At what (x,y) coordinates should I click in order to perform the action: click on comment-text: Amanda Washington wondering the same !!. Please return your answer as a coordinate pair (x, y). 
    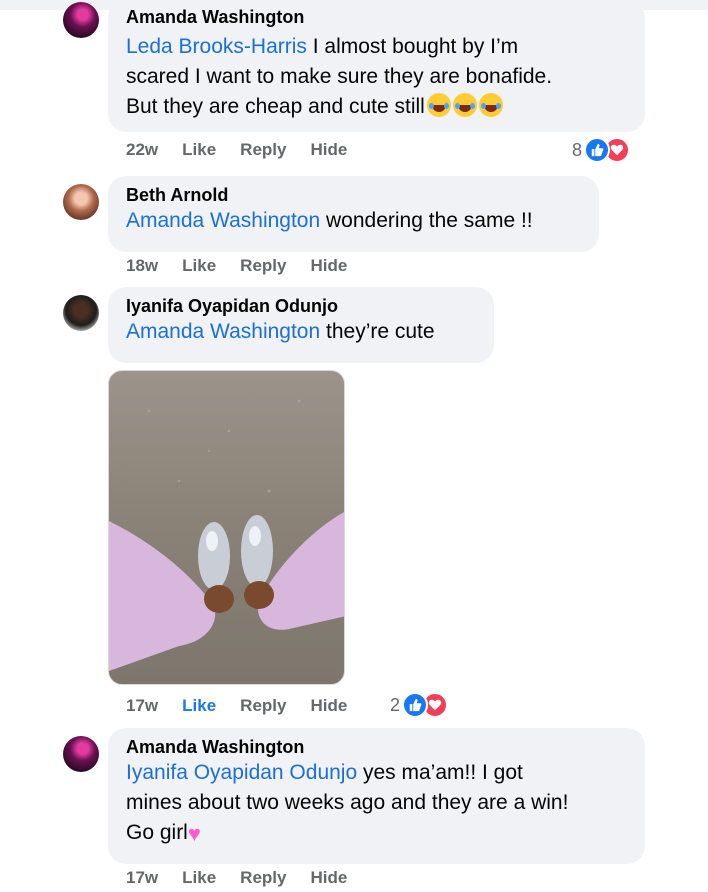
    Looking at the image, I should click on (329, 220).